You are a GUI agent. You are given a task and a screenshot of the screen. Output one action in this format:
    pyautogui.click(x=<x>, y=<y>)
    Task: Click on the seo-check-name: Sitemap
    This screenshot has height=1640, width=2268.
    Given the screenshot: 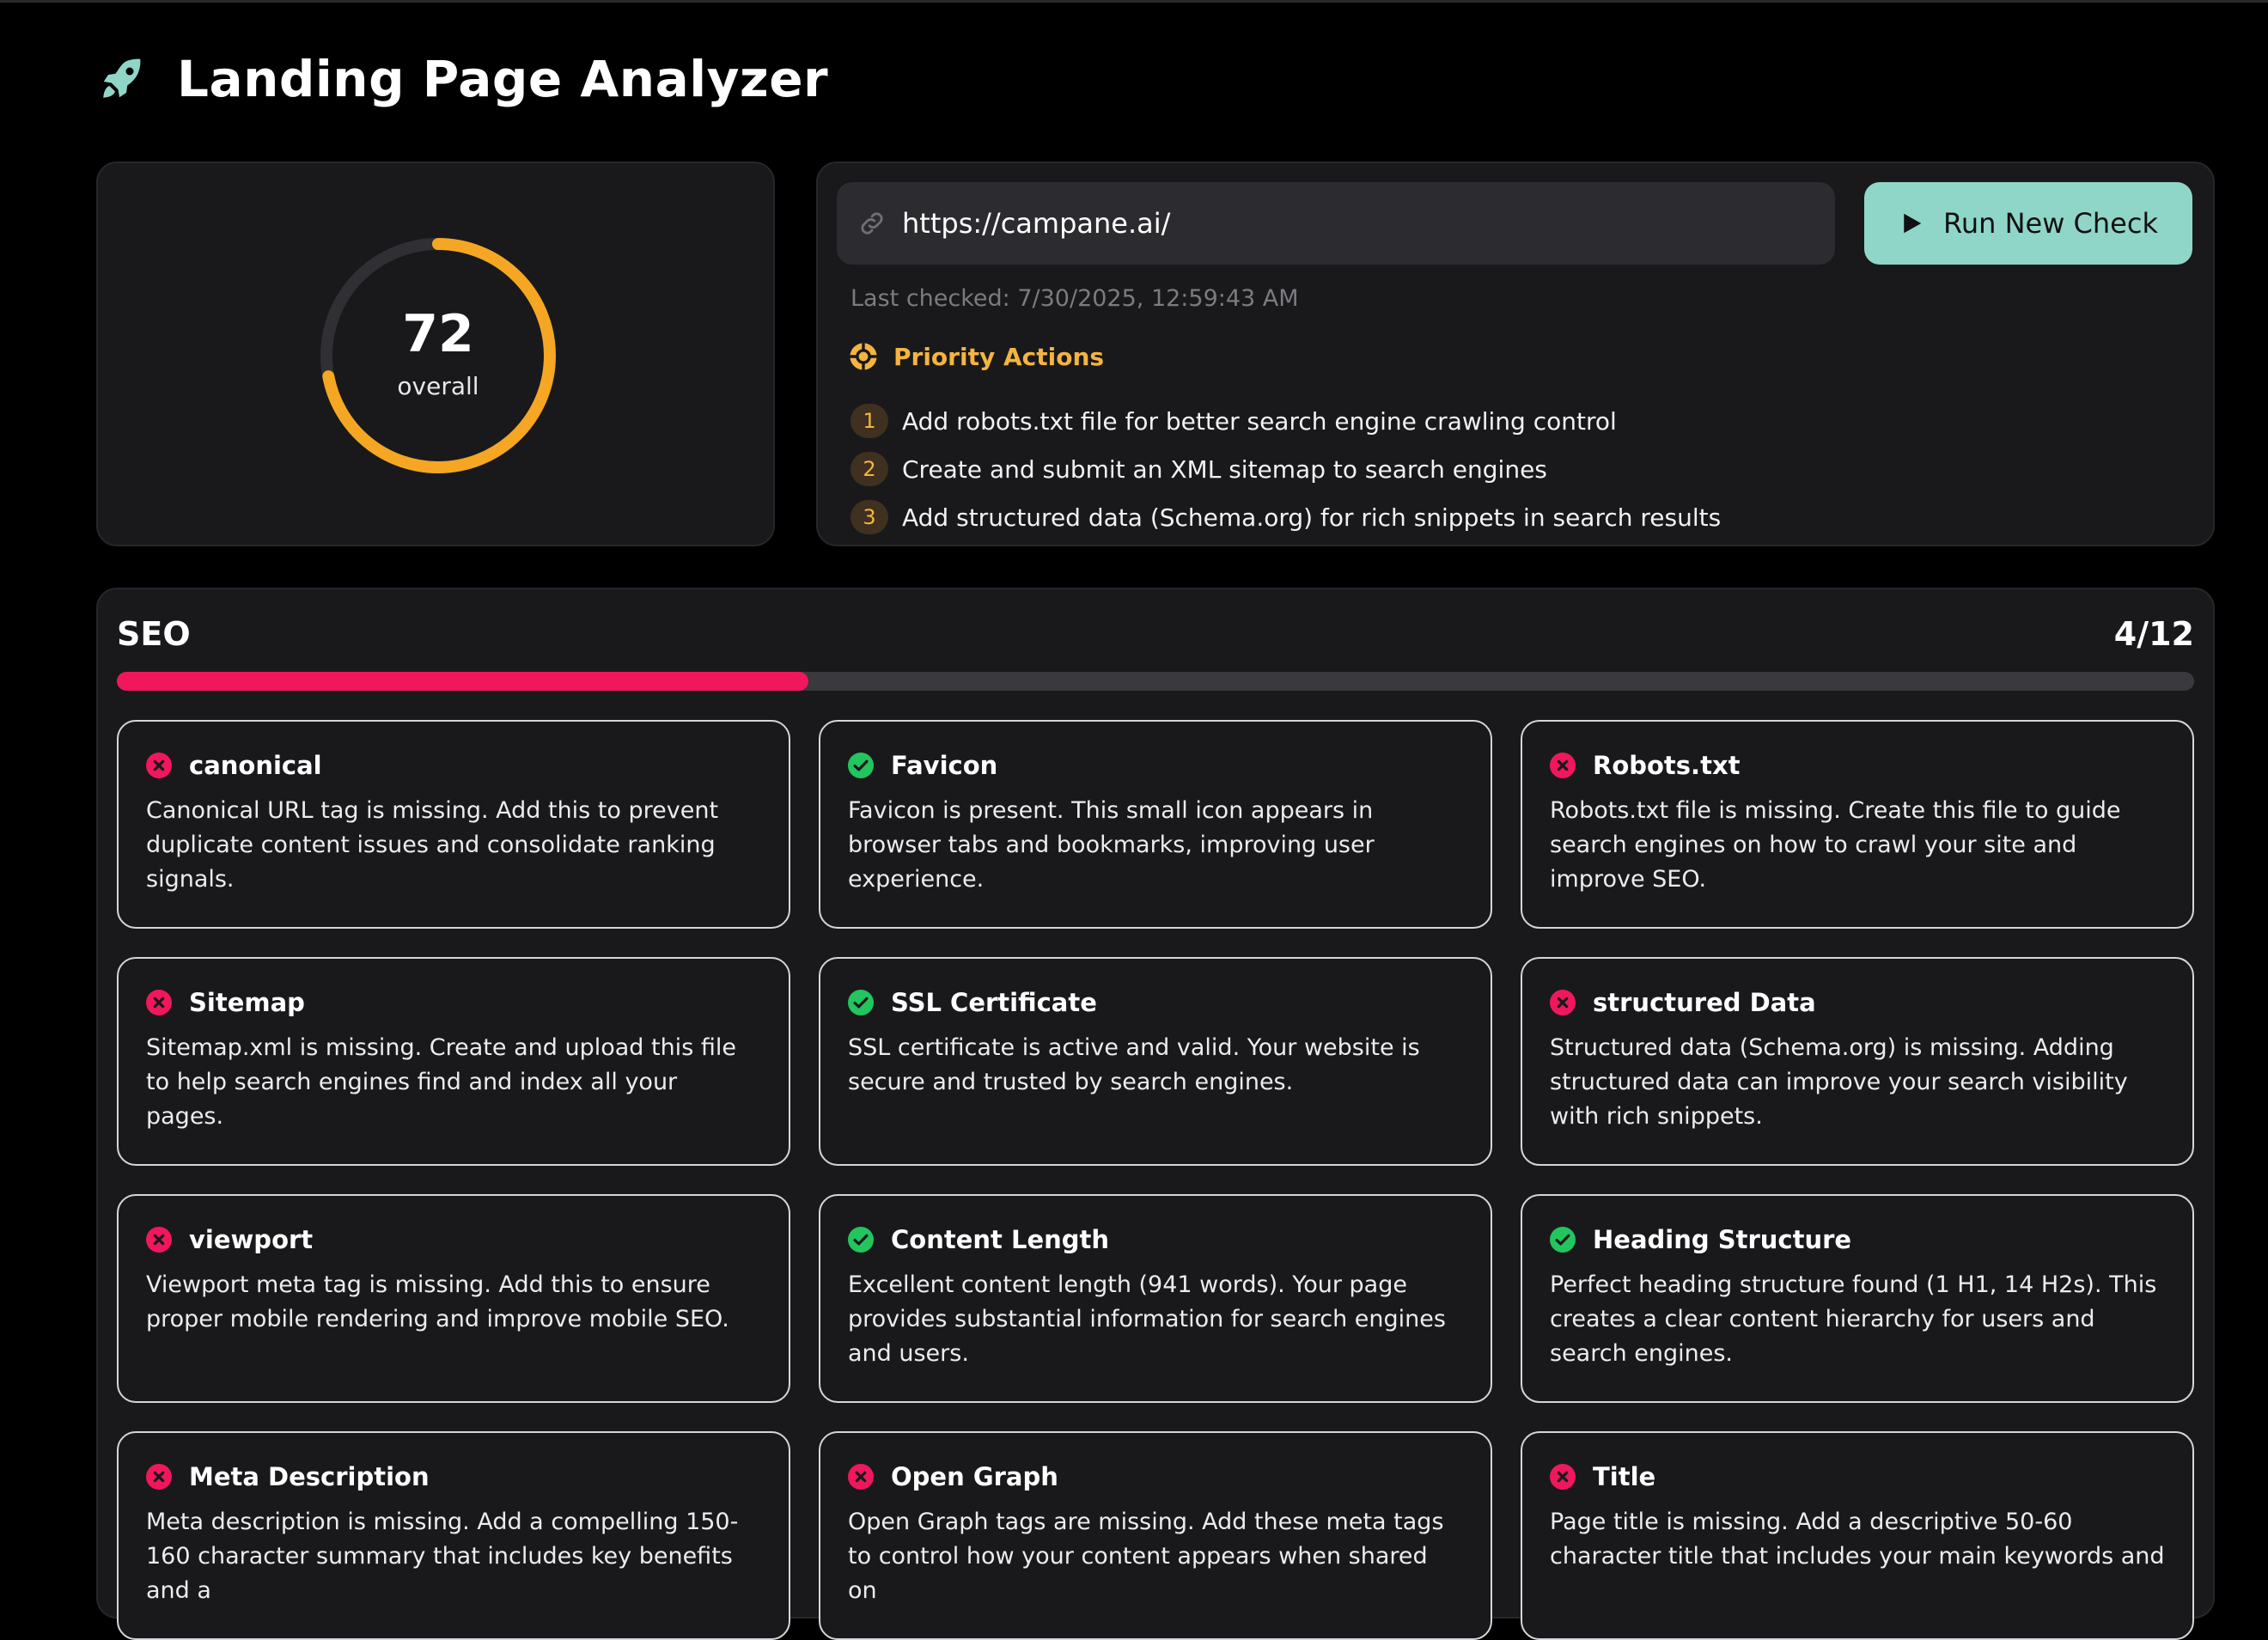 What is the action you would take?
    pyautogui.click(x=247, y=1002)
    